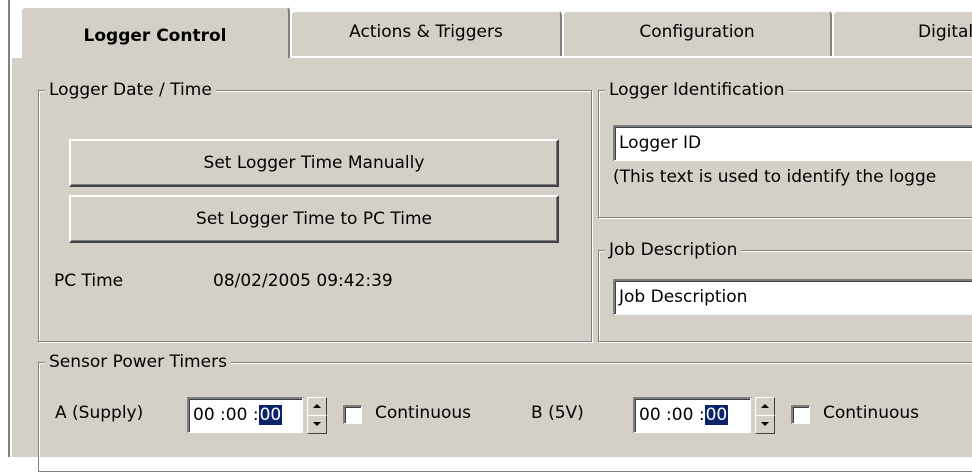  Describe the element at coordinates (650, 415) in the screenshot. I see `timer-b-hours: 00` at that location.